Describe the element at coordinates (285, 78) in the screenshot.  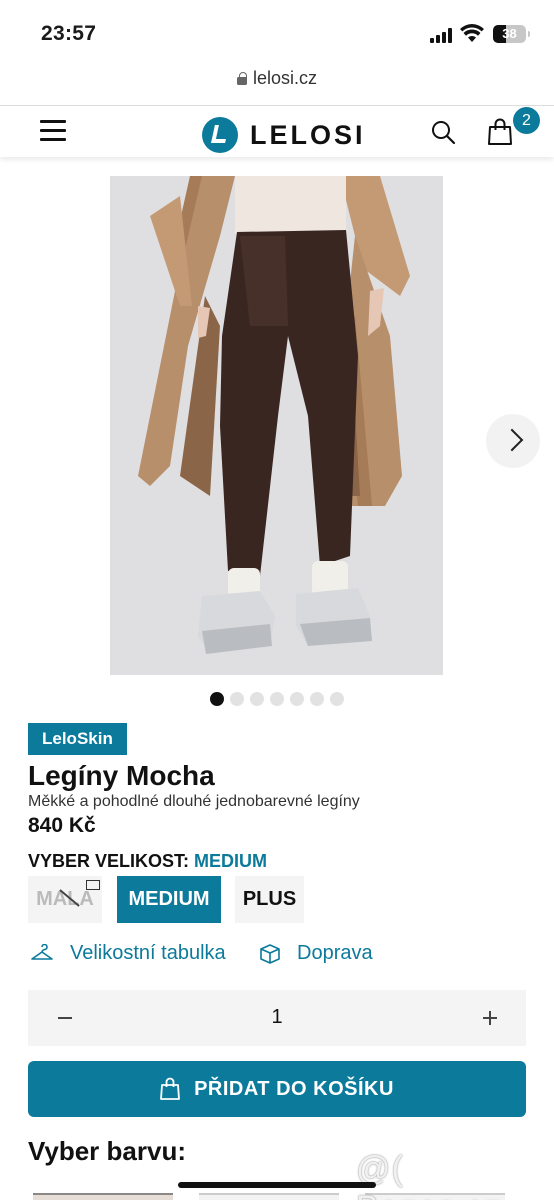
I see `url-text: lelosi.cz` at that location.